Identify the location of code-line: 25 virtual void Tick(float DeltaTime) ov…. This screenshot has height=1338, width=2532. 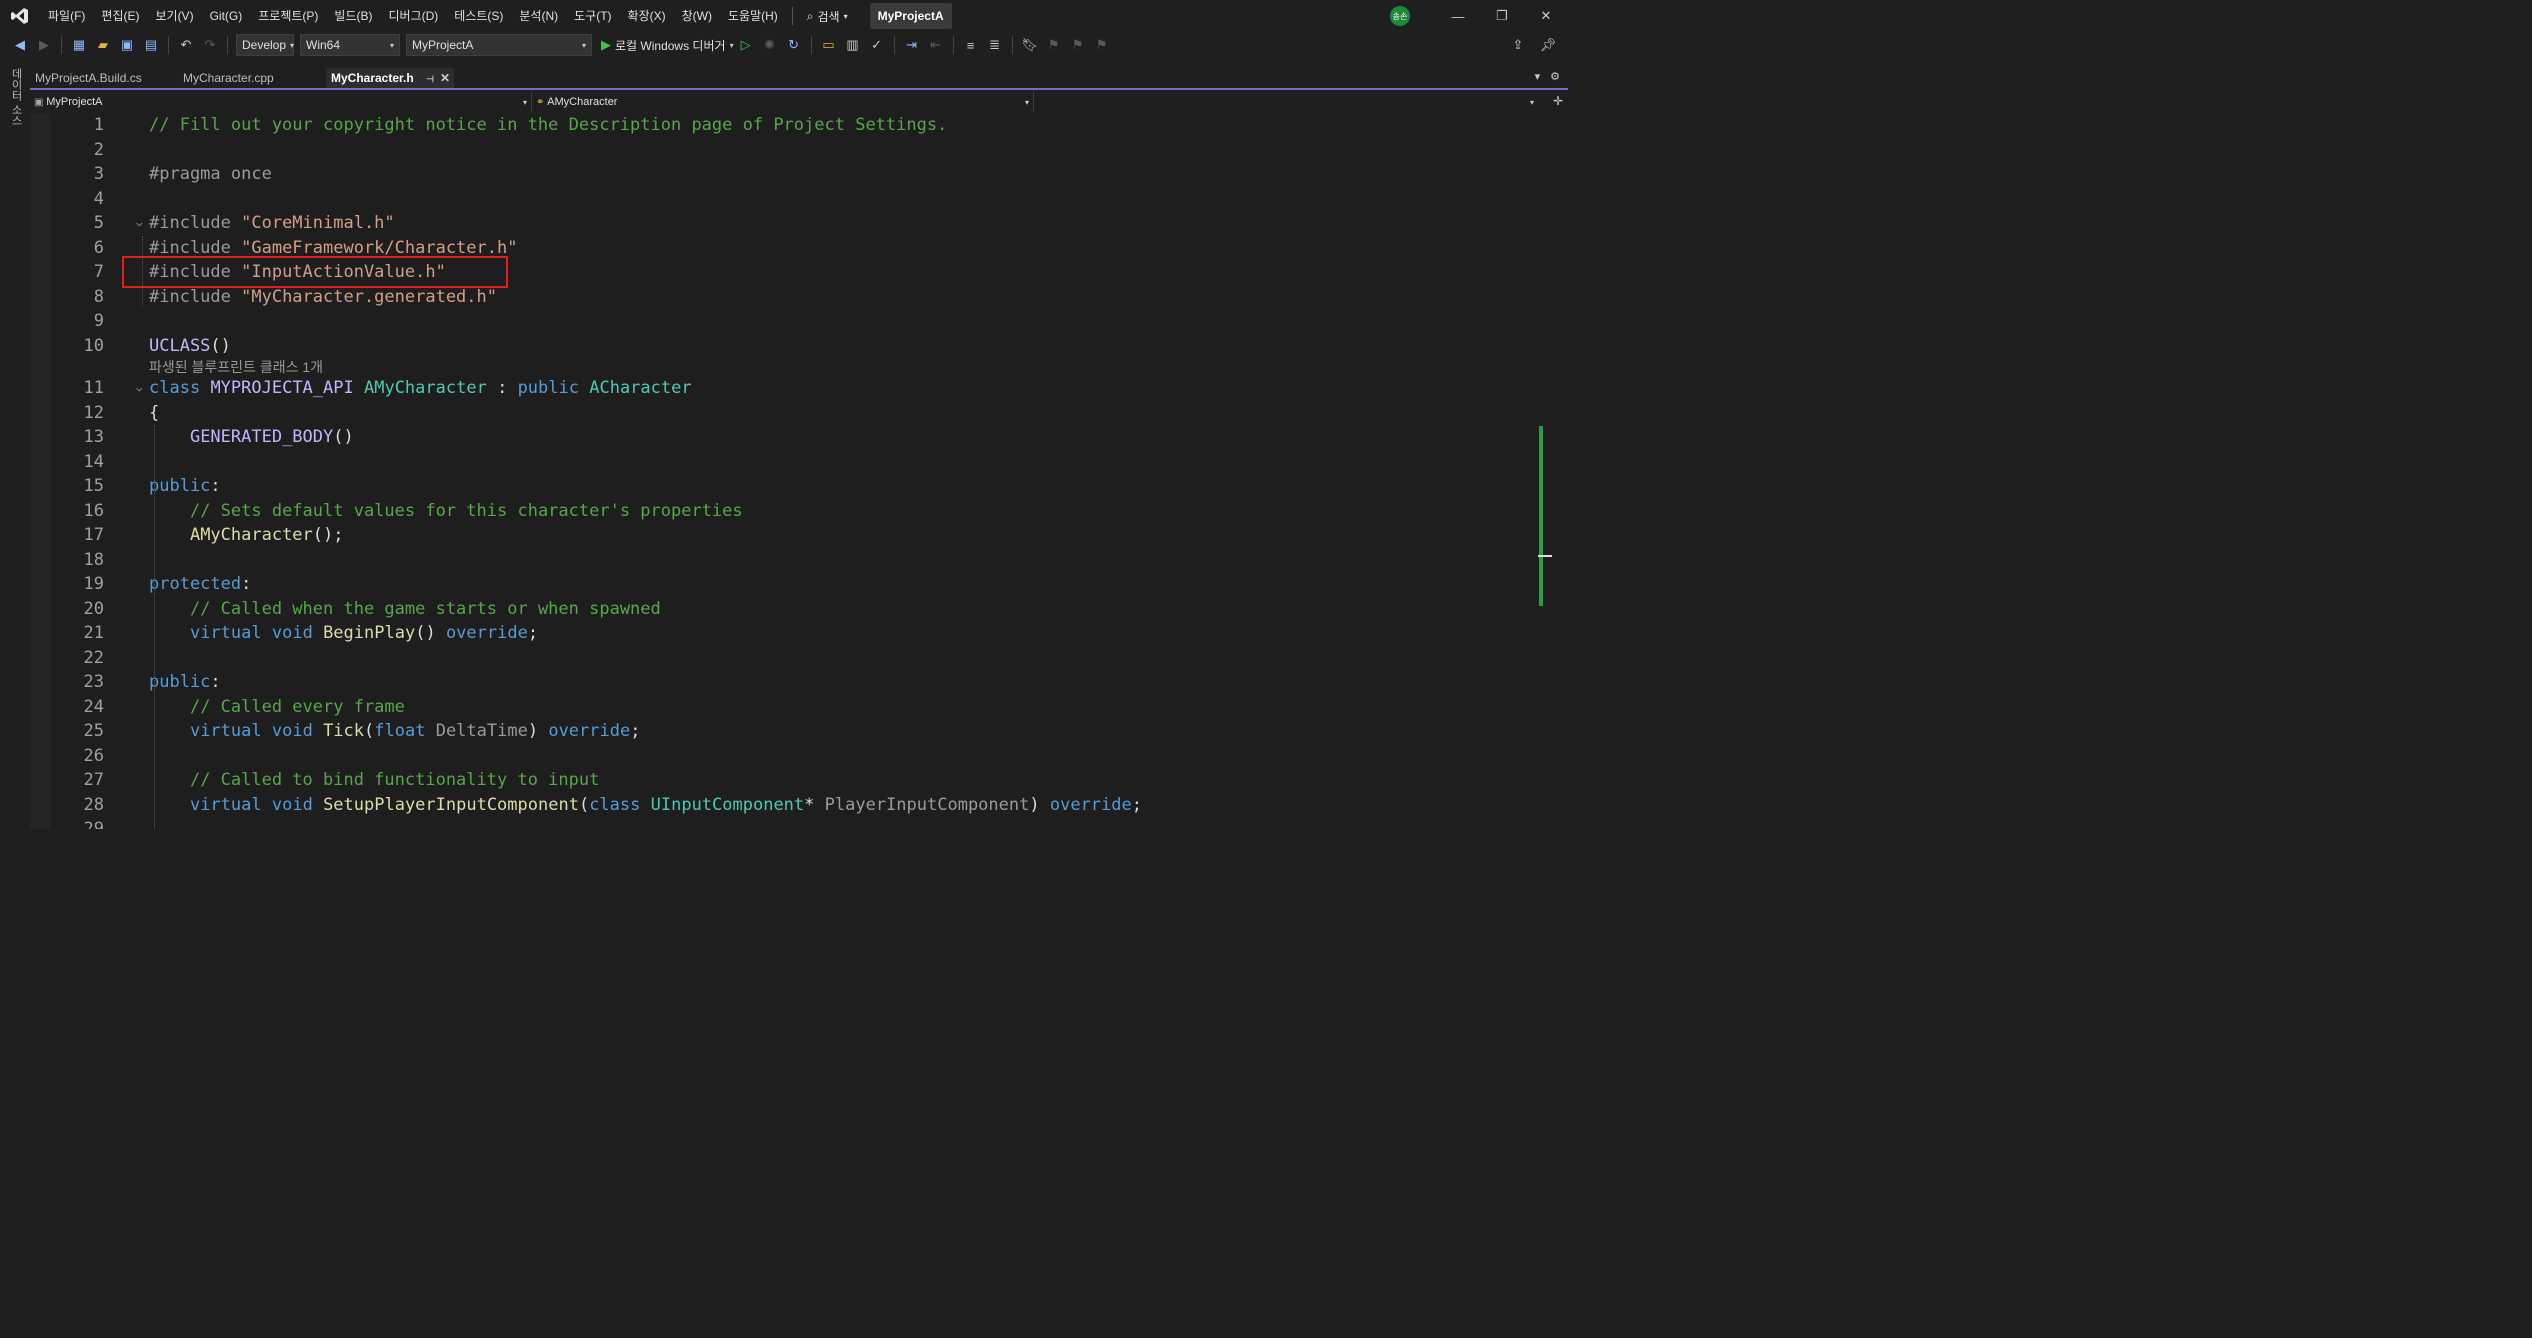
(794, 731).